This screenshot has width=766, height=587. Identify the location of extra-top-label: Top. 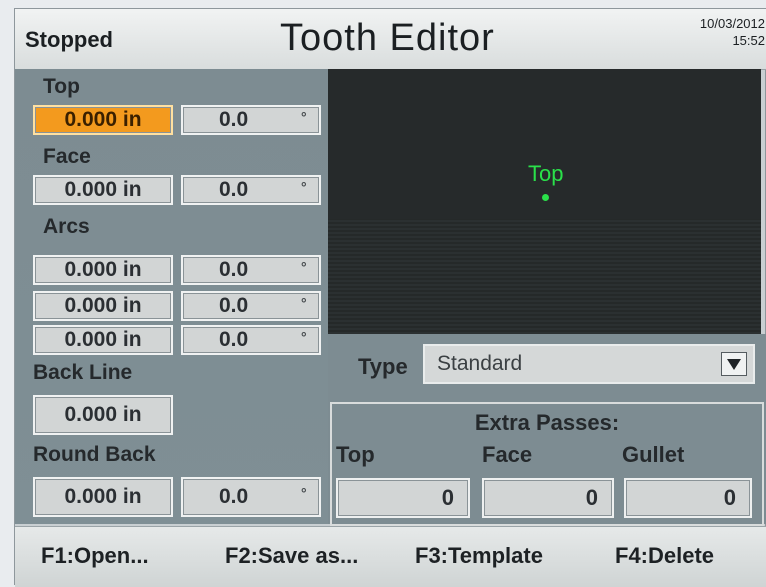
(355, 454).